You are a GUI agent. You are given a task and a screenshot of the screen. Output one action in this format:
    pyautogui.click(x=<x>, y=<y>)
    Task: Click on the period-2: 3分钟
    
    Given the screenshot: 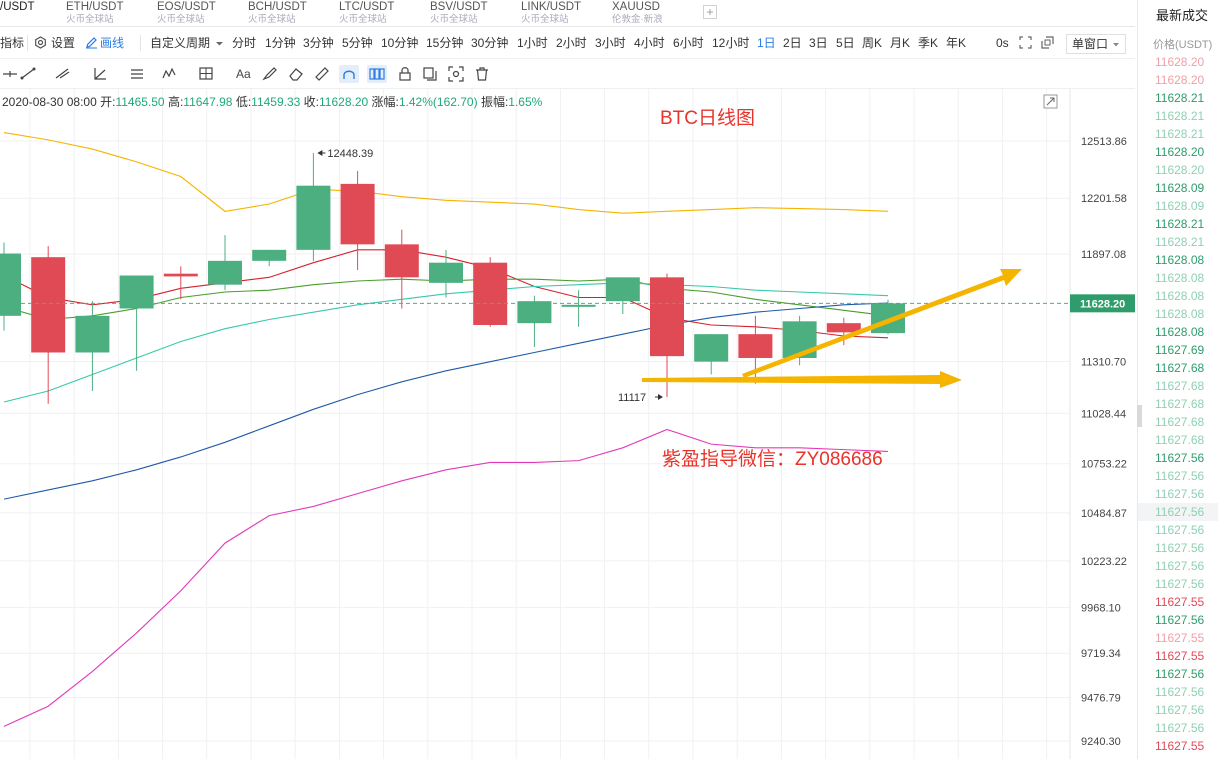 What is the action you would take?
    pyautogui.click(x=318, y=43)
    